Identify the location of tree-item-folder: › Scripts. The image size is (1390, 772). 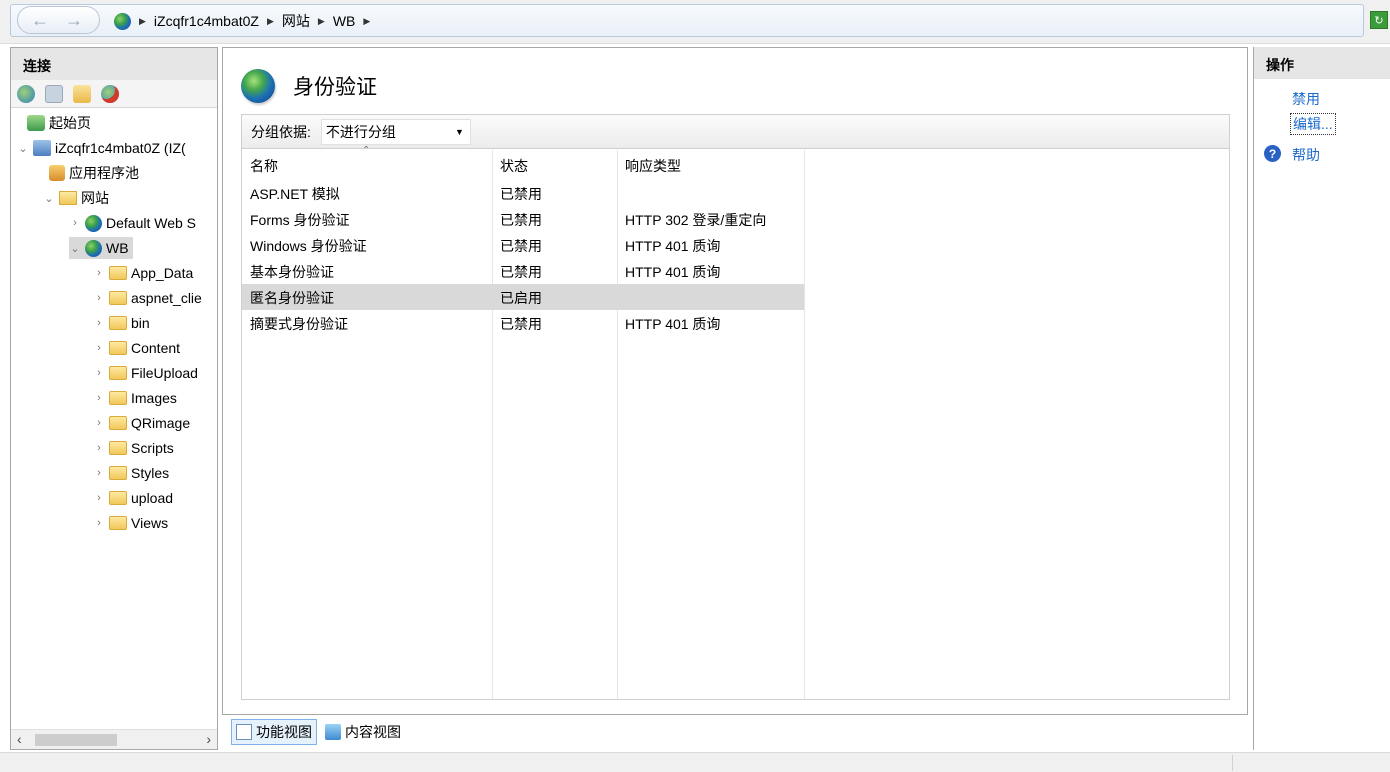
(133, 448).